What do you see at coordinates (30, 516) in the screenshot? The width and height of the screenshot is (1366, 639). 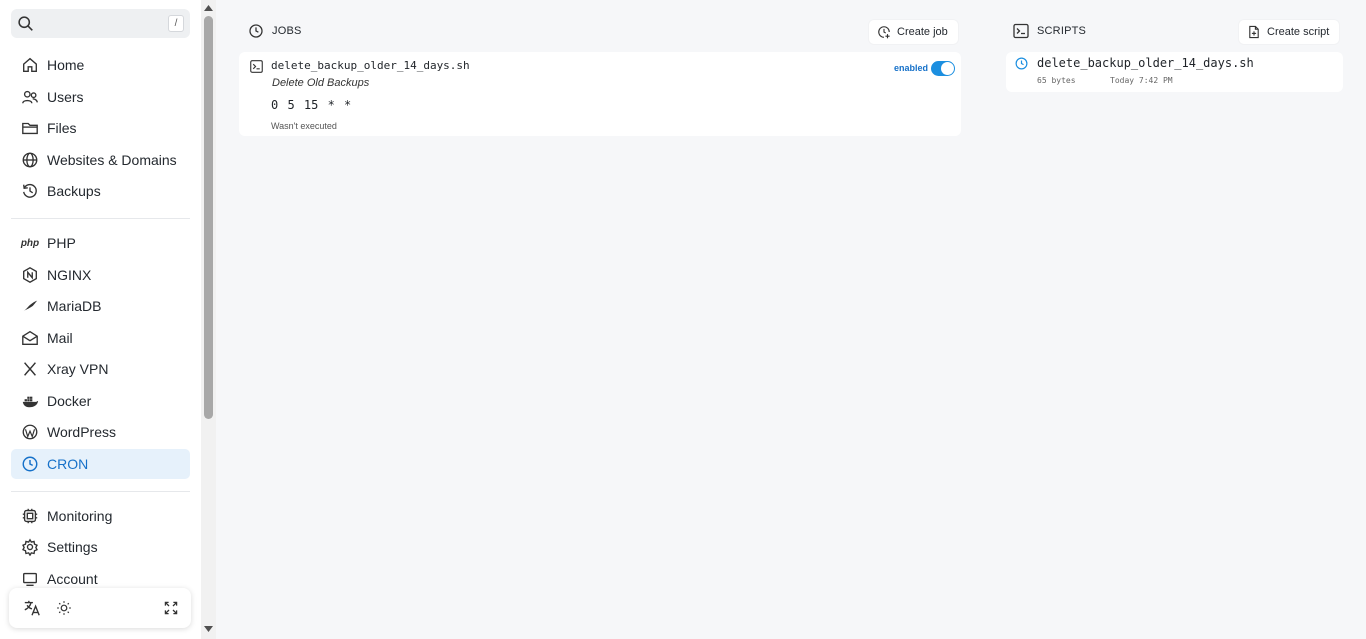 I see `monitor-icon` at bounding box center [30, 516].